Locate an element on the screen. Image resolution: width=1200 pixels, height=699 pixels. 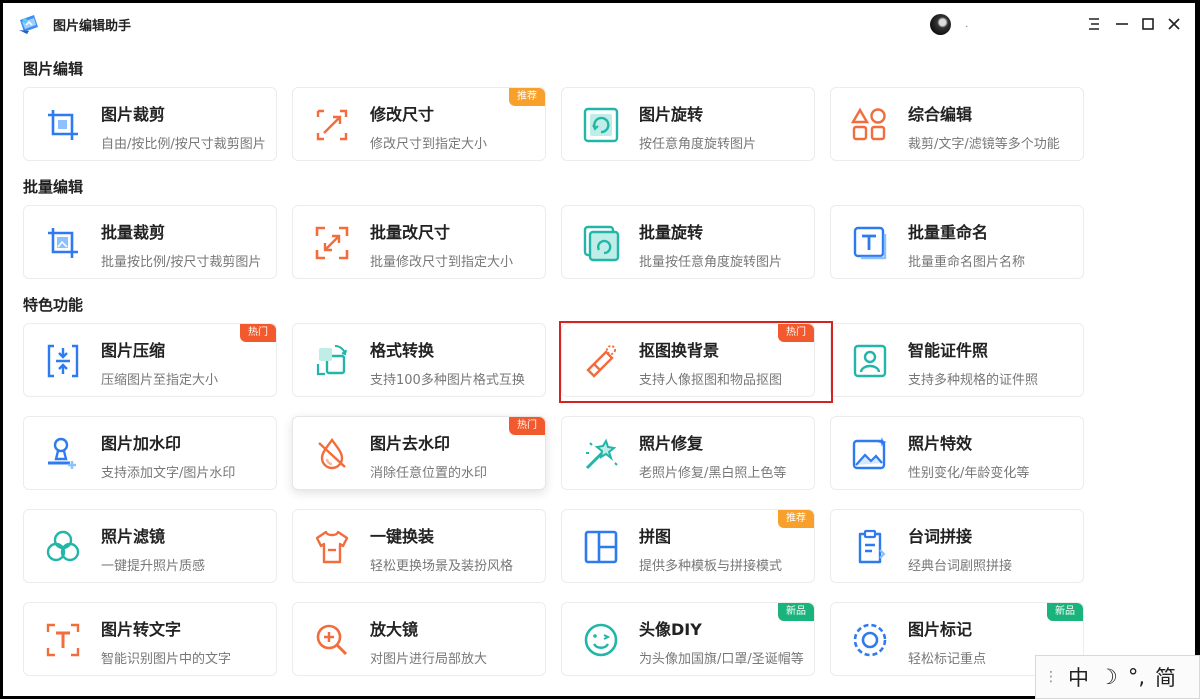
card-desc: 压缩图片至指定大小 is located at coordinates (160, 380).